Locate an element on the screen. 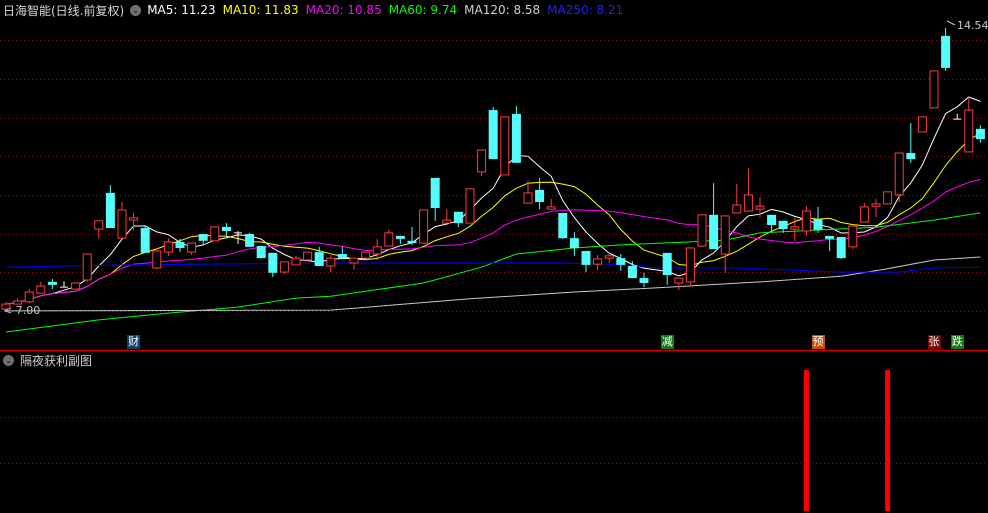  high-price-label: 14.54 is located at coordinates (972, 25).